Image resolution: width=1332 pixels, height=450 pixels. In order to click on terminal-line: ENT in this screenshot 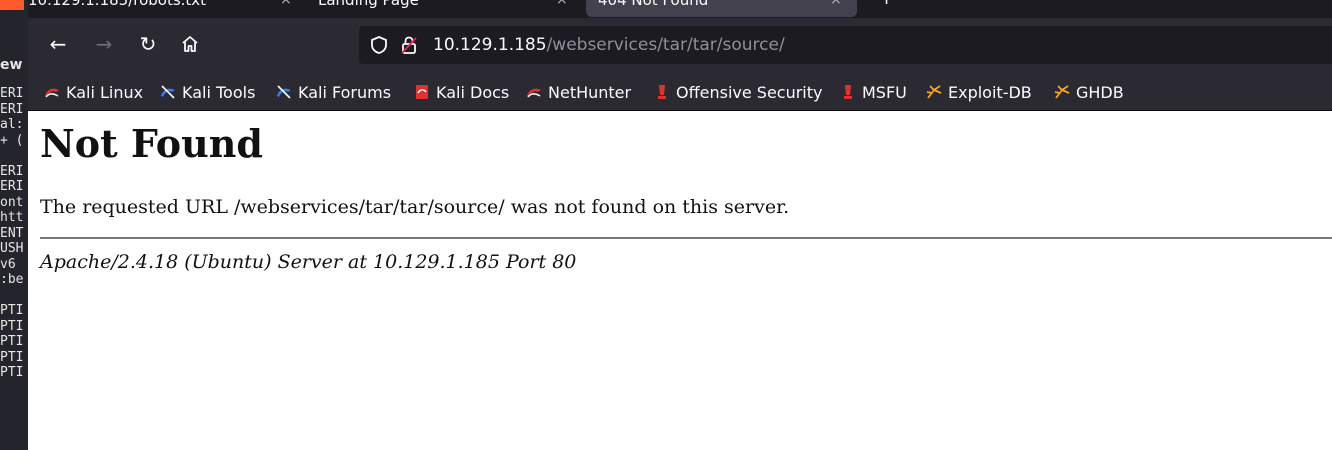, I will do `click(12, 233)`.